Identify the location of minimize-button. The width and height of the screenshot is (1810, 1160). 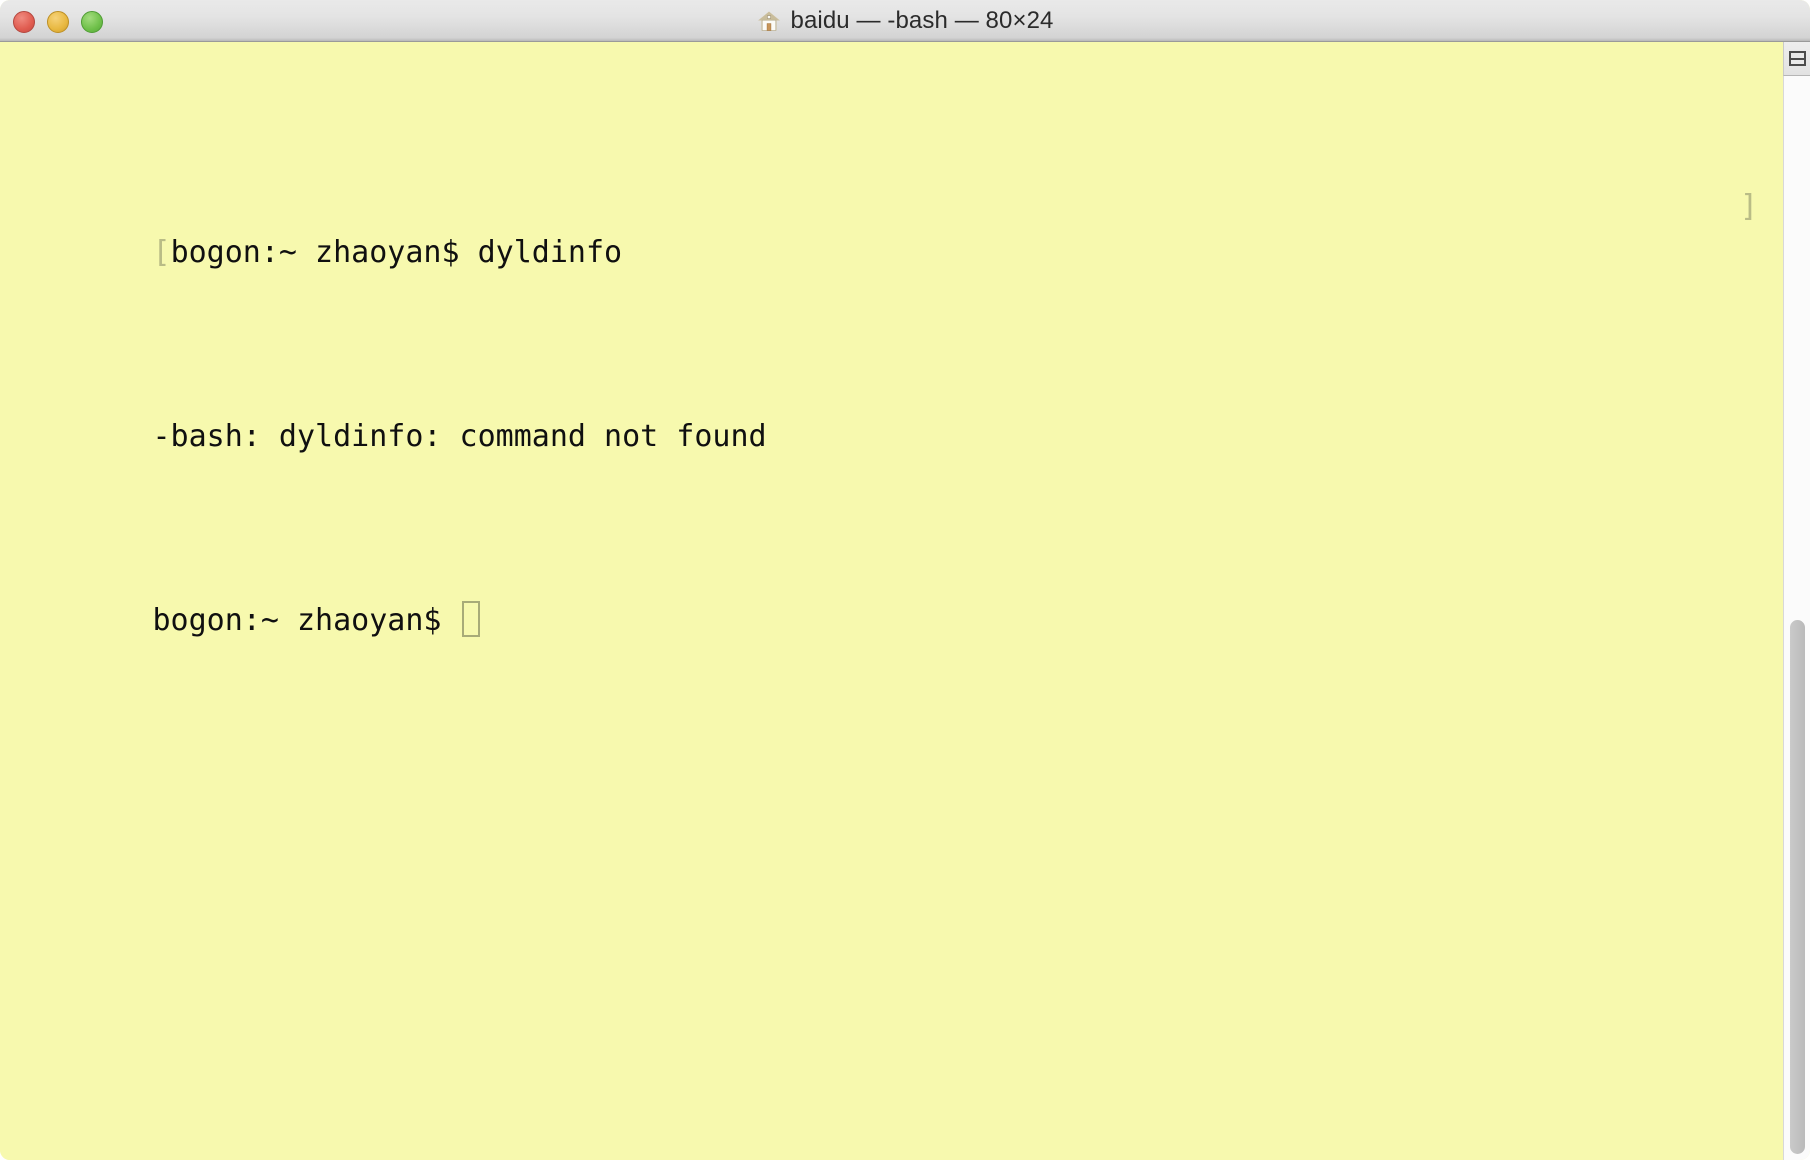
(58, 22).